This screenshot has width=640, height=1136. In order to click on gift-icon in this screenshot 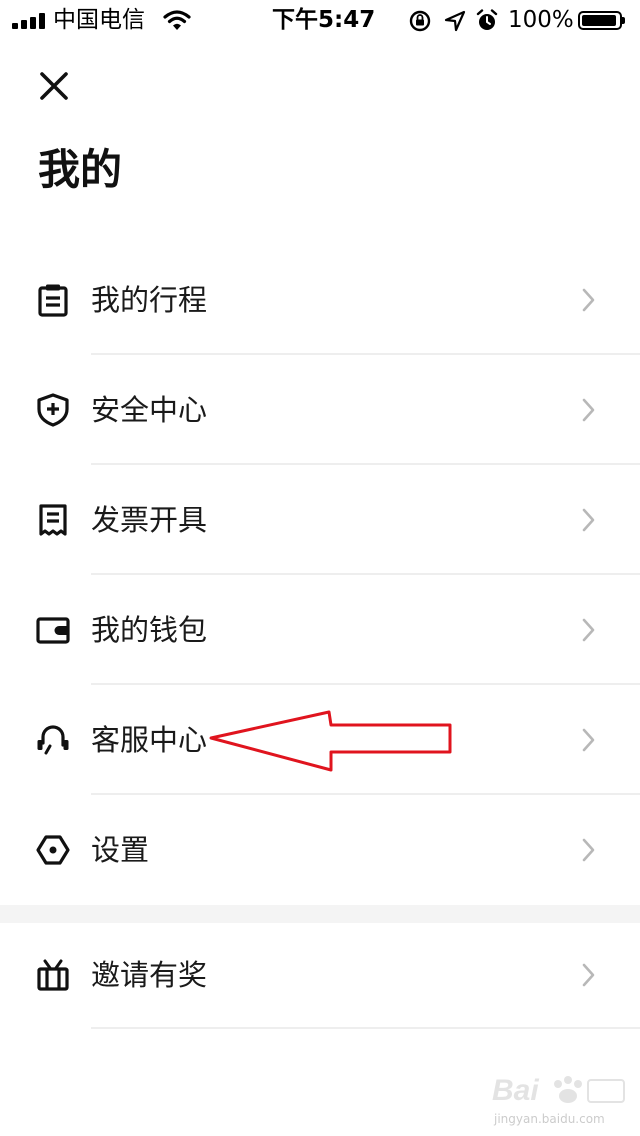, I will do `click(53, 975)`.